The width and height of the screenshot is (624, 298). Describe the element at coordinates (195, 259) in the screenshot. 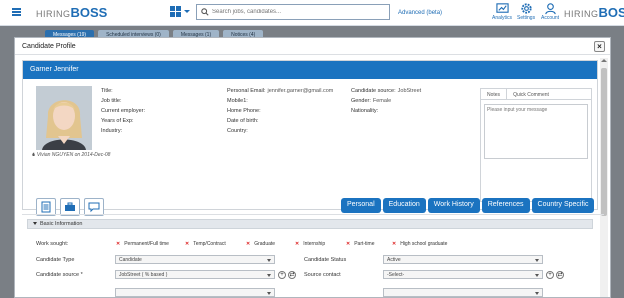

I see `candidate-type-select: Candidate` at that location.